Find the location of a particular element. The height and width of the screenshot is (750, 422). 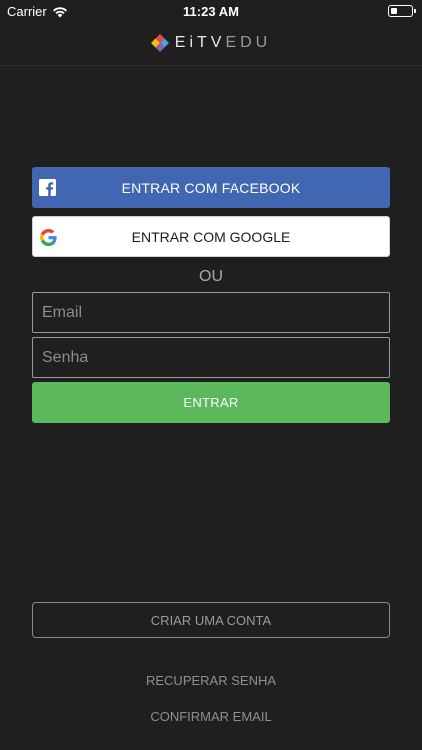

logo-text-light: EDU is located at coordinates (248, 42).